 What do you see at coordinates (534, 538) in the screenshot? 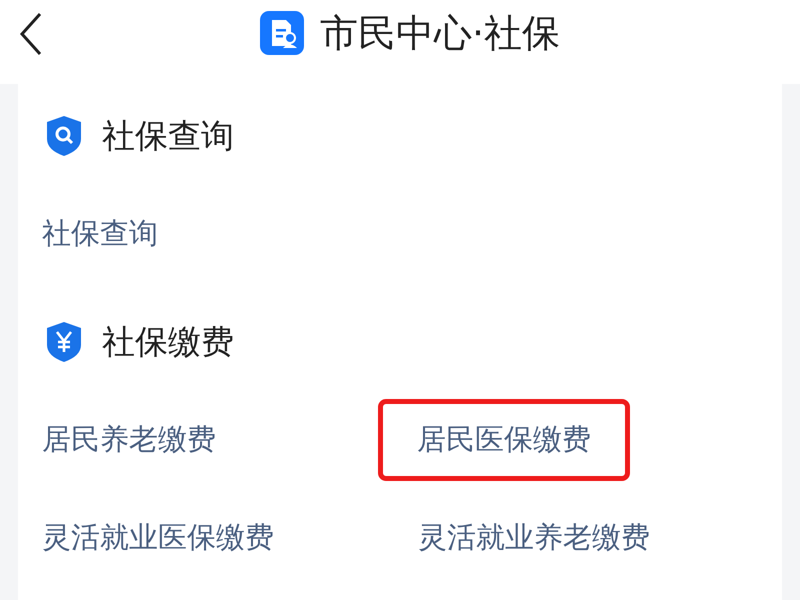
I see `service-link: 灵活就业养老缴费` at bounding box center [534, 538].